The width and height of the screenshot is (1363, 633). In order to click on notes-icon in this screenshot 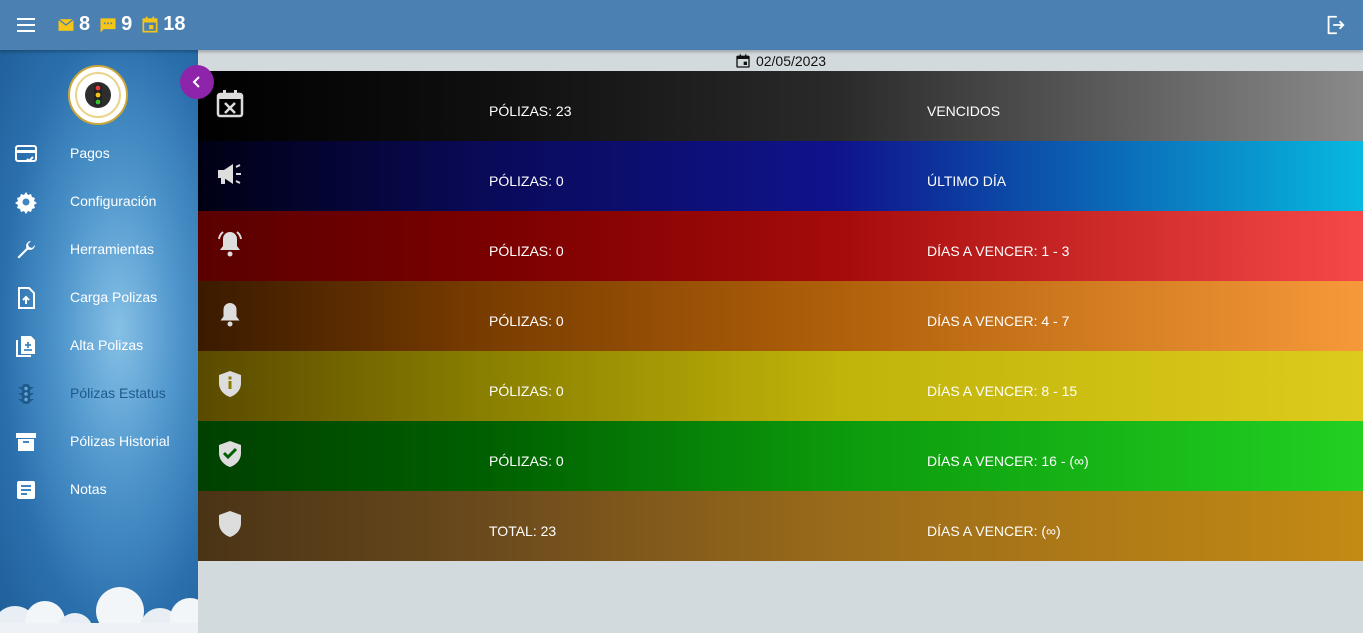, I will do `click(26, 490)`.